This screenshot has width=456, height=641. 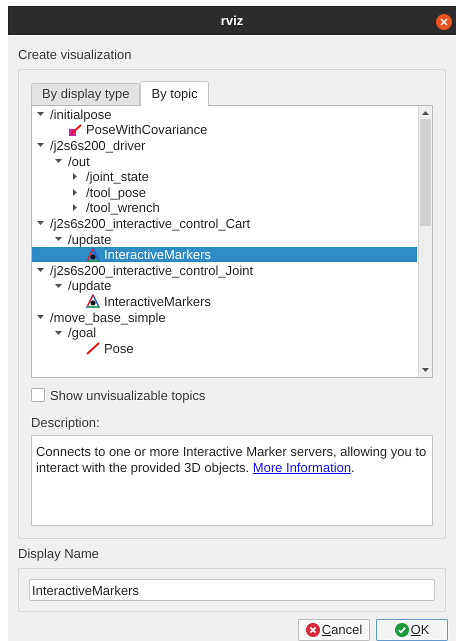 What do you see at coordinates (224, 114) in the screenshot?
I see `tree-item: /initialpose` at bounding box center [224, 114].